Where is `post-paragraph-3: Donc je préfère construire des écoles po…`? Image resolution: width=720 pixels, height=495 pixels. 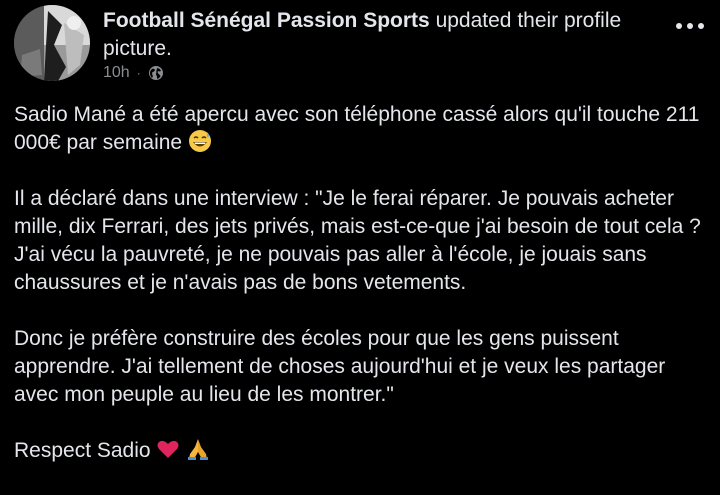
post-paragraph-3: Donc je préfère construire des écoles po… is located at coordinates (340, 366).